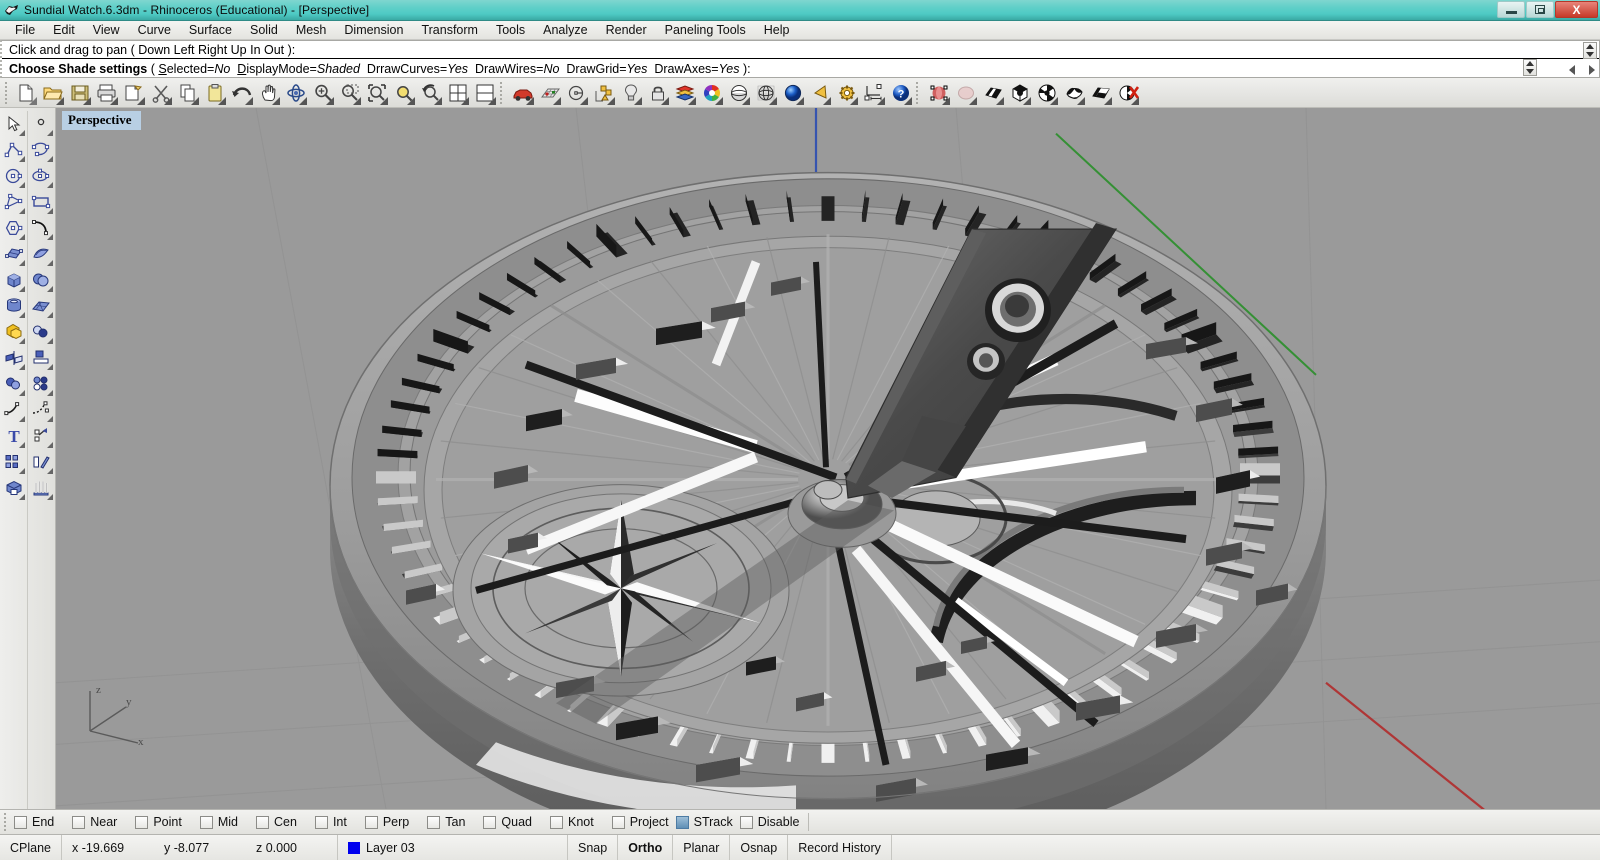 The width and height of the screenshot is (1600, 860). Describe the element at coordinates (349, 93) in the screenshot. I see `zoom-window-icon` at that location.